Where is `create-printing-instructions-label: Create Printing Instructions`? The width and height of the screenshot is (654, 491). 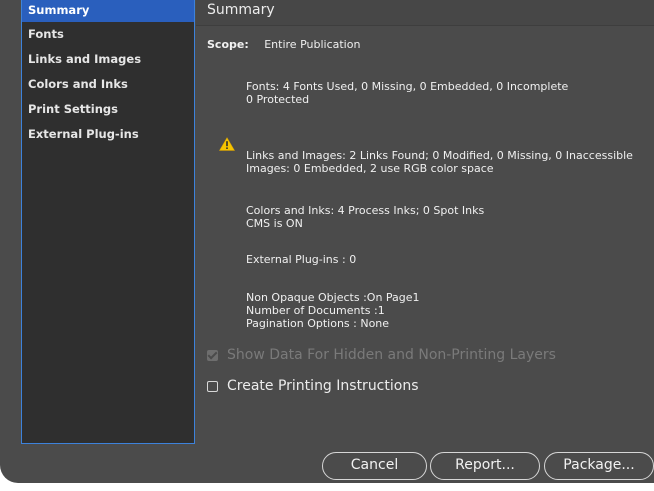
create-printing-instructions-label: Create Printing Instructions is located at coordinates (323, 386).